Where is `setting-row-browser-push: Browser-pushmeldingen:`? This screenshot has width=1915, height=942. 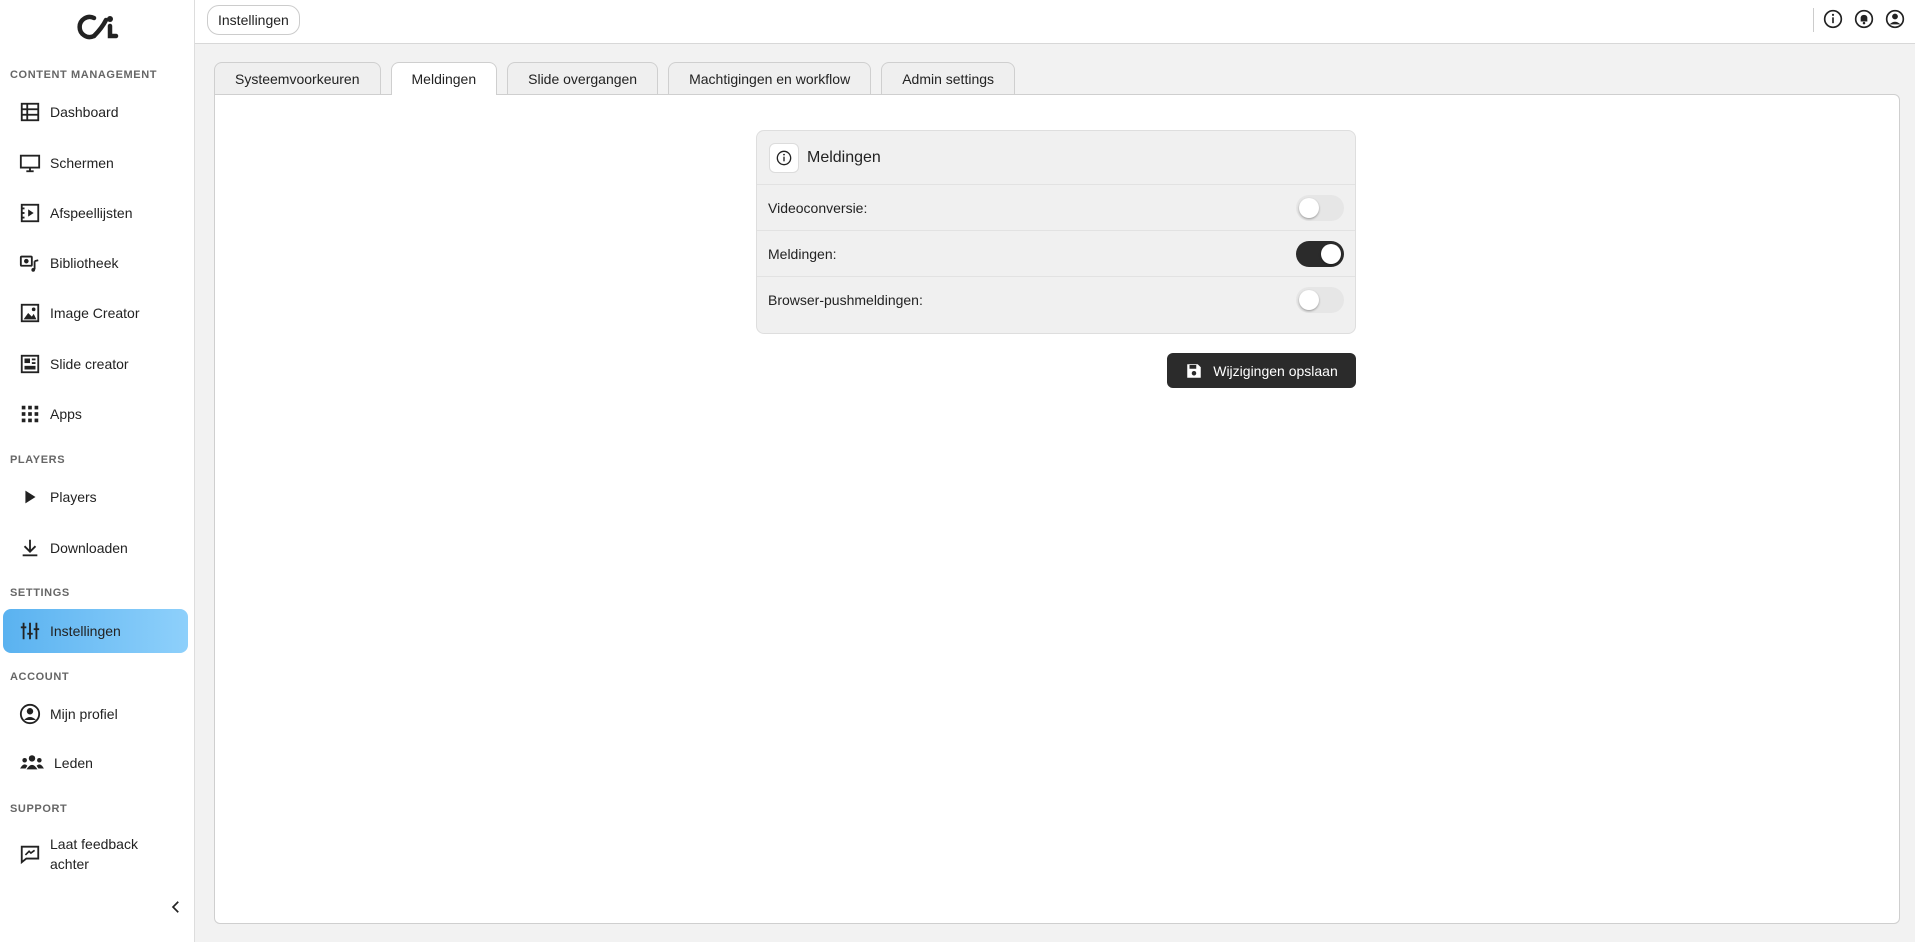 setting-row-browser-push: Browser-pushmeldingen: is located at coordinates (1056, 300).